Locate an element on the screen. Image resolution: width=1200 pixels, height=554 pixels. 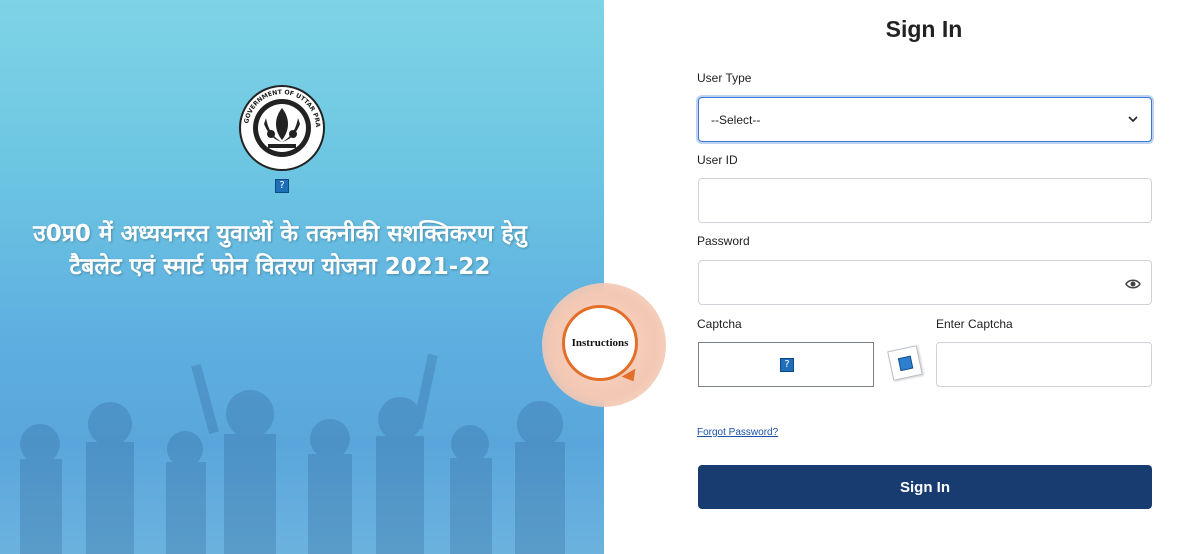
eye-icon is located at coordinates (1133, 284).